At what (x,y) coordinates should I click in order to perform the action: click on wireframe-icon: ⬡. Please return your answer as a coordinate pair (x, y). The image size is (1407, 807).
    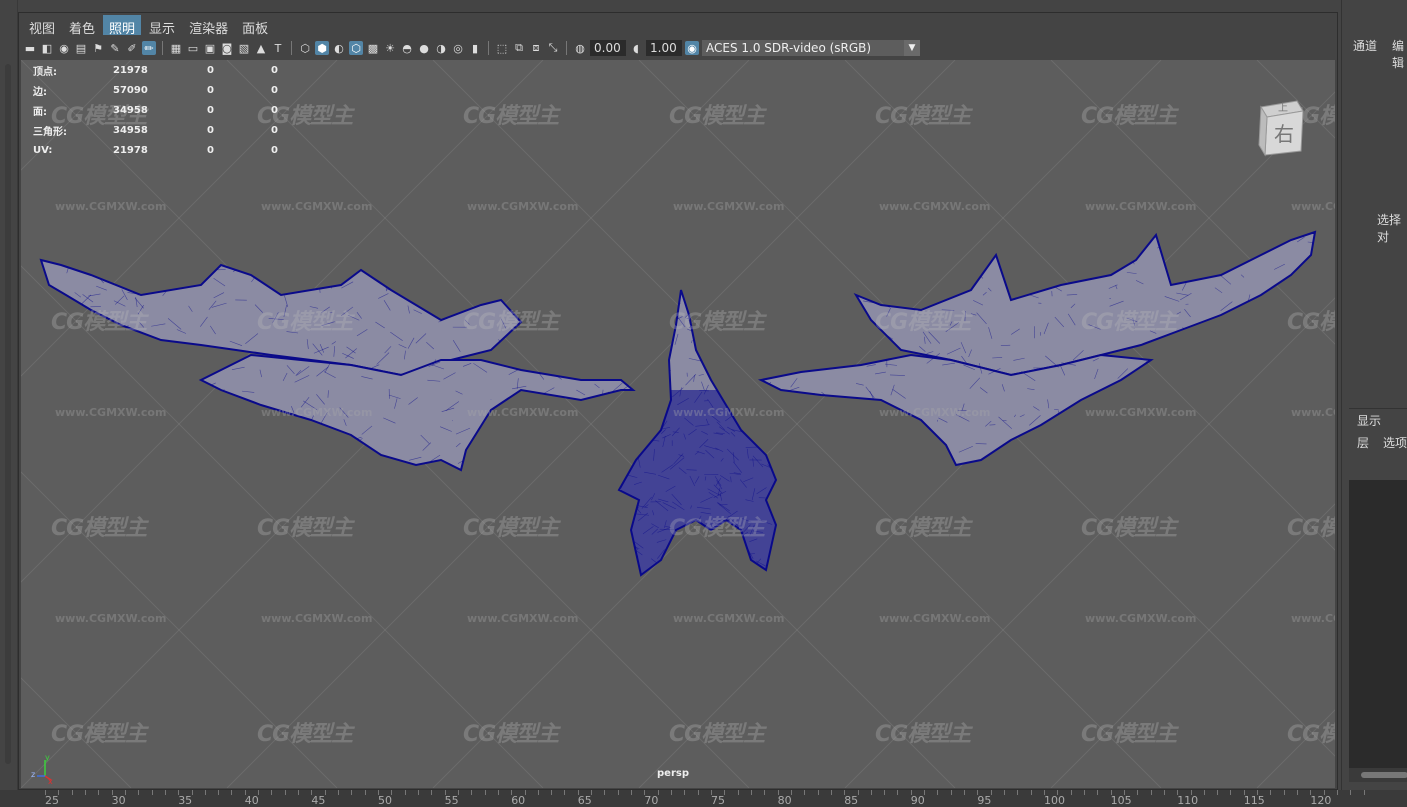
    Looking at the image, I should click on (305, 48).